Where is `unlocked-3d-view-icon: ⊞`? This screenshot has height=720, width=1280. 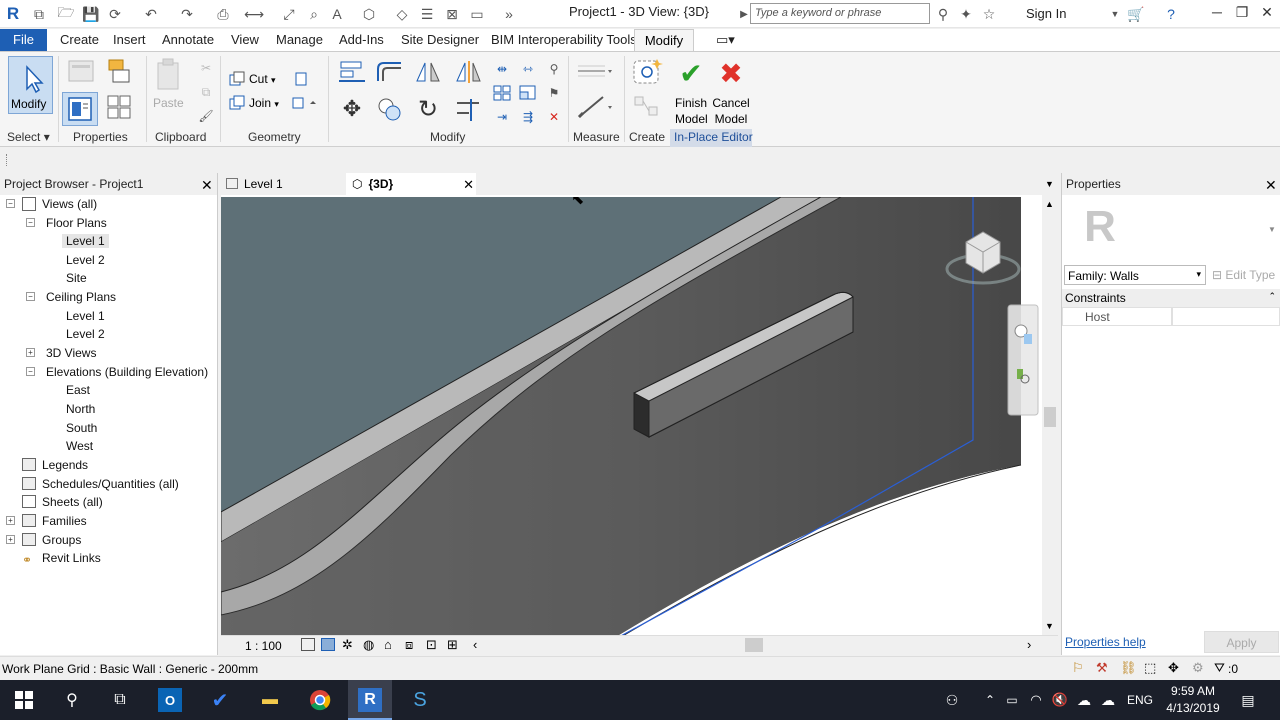
unlocked-3d-view-icon: ⊞ is located at coordinates (452, 645).